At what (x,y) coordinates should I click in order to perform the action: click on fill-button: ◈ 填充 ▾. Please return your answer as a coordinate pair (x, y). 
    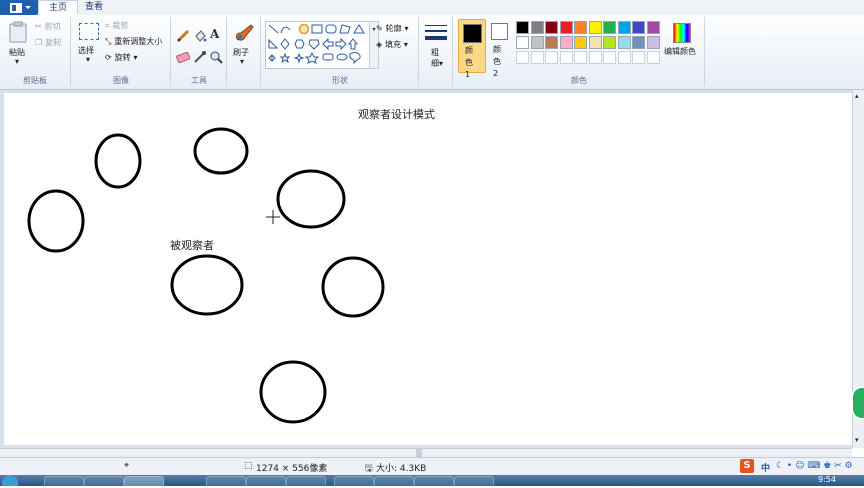
    Looking at the image, I should click on (392, 44).